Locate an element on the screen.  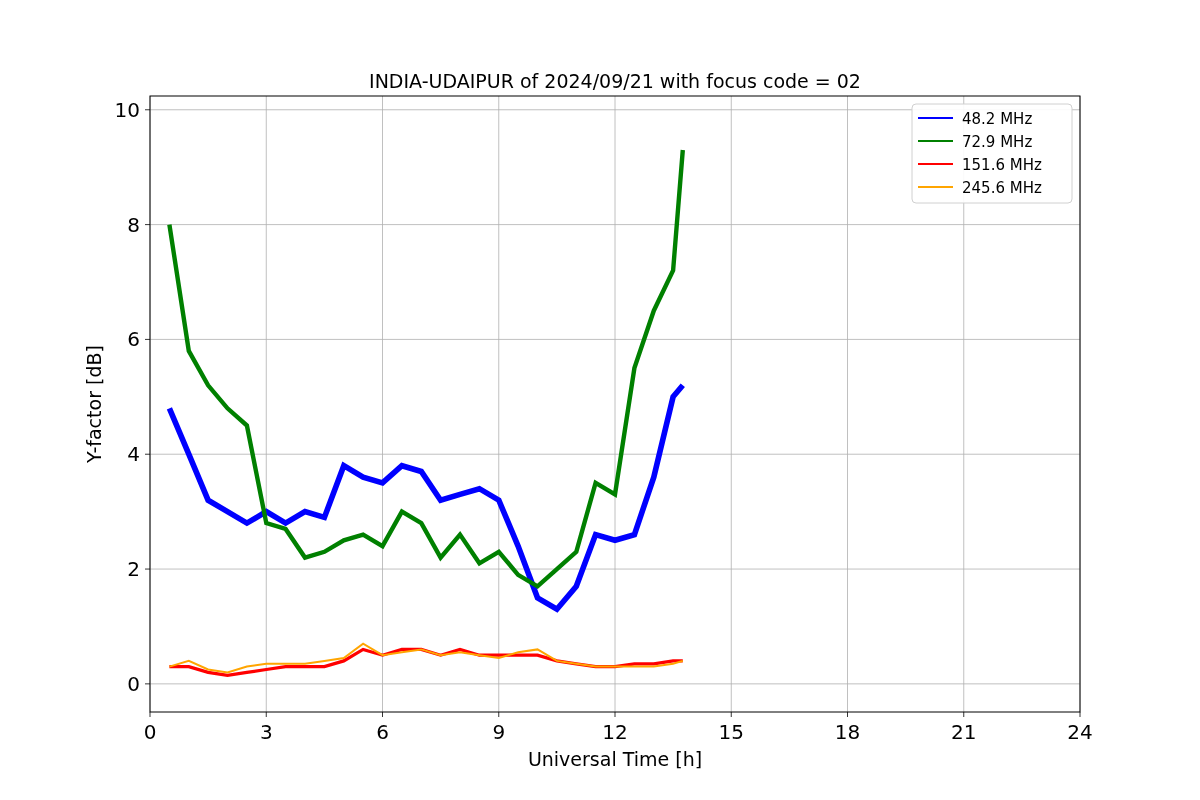
legend-label: 151.6 MHz is located at coordinates (1002, 165).